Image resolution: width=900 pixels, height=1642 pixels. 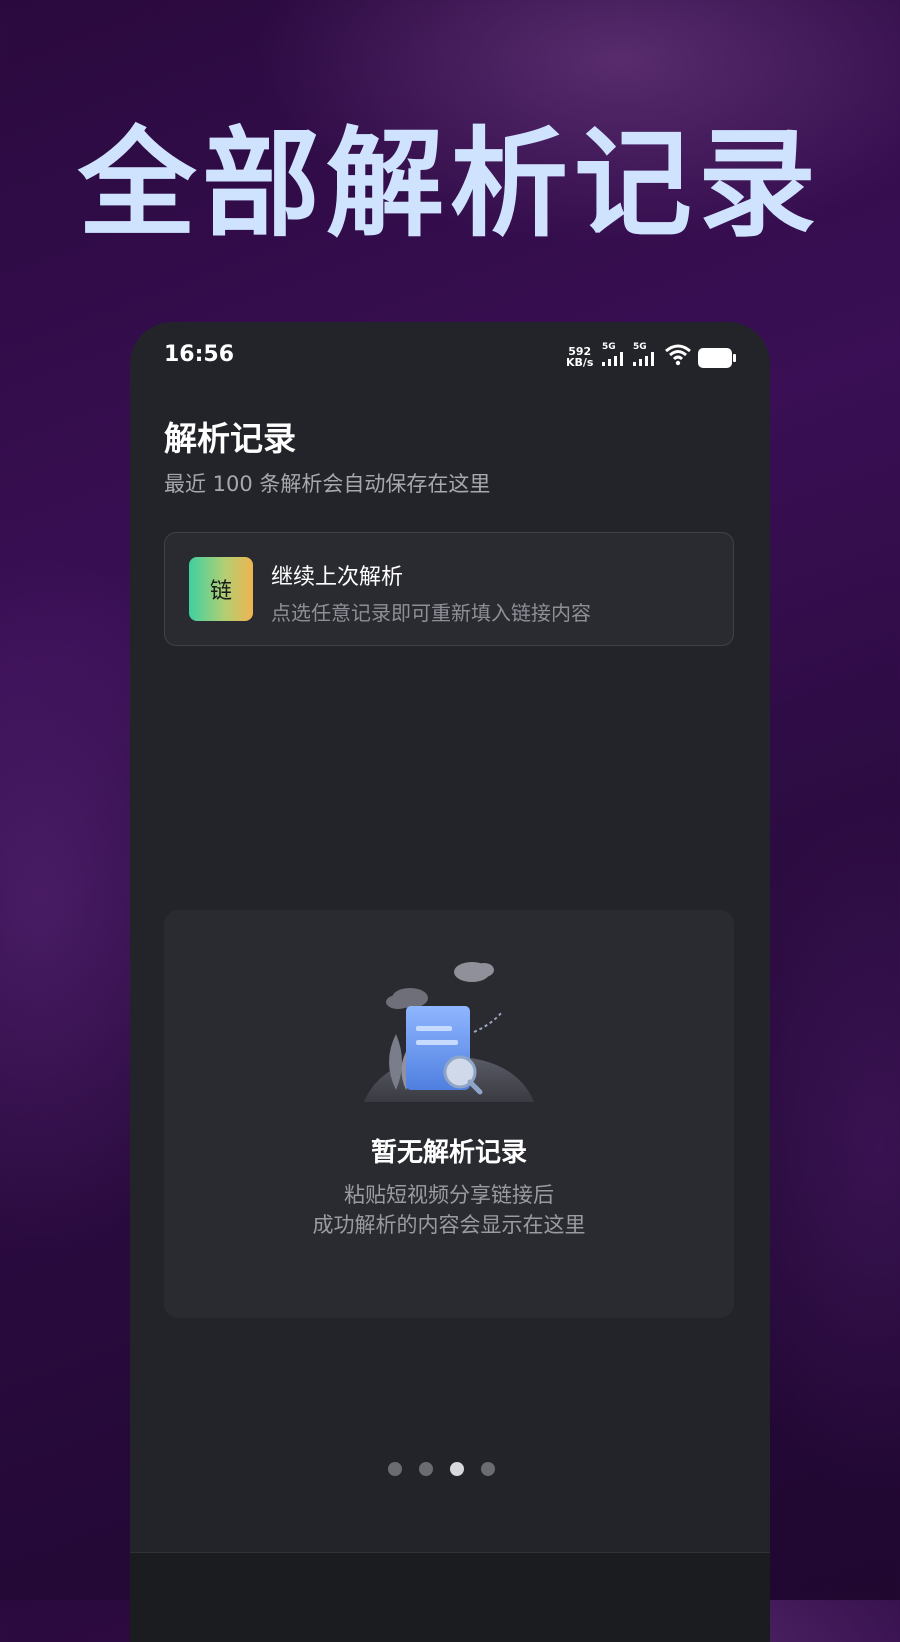 What do you see at coordinates (199, 354) in the screenshot?
I see `status-time: 16:56` at bounding box center [199, 354].